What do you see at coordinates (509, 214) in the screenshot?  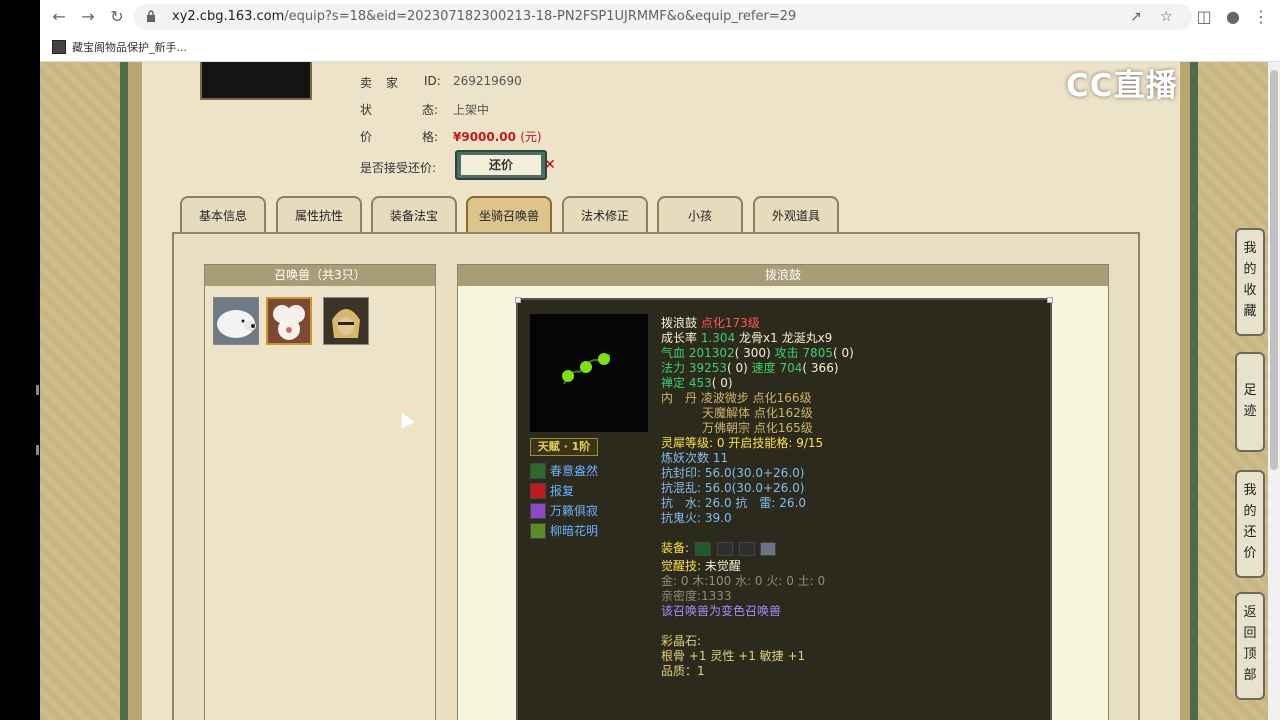 I see `tab-mounts-pets: 坐骑召唤兽` at bounding box center [509, 214].